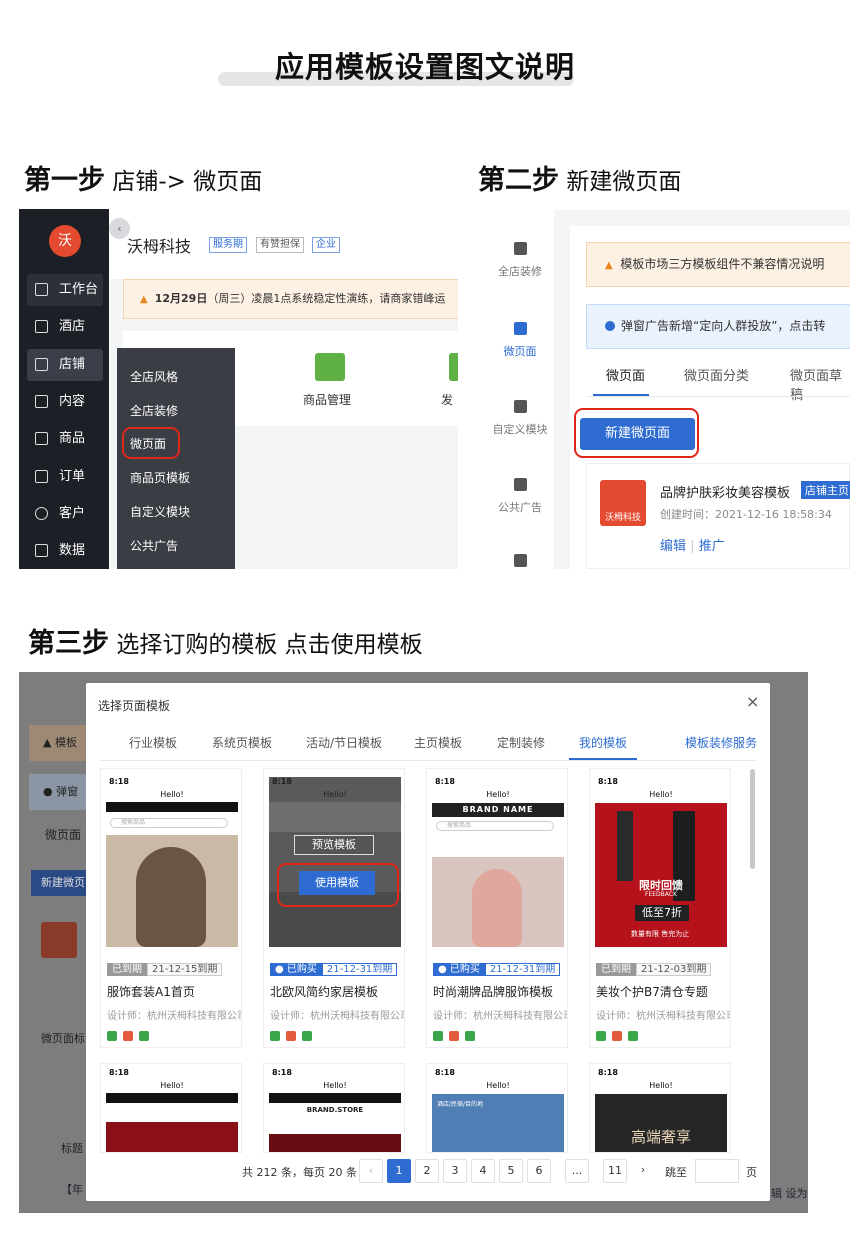  Describe the element at coordinates (72, 513) in the screenshot. I see `nav-label: 客户` at that location.